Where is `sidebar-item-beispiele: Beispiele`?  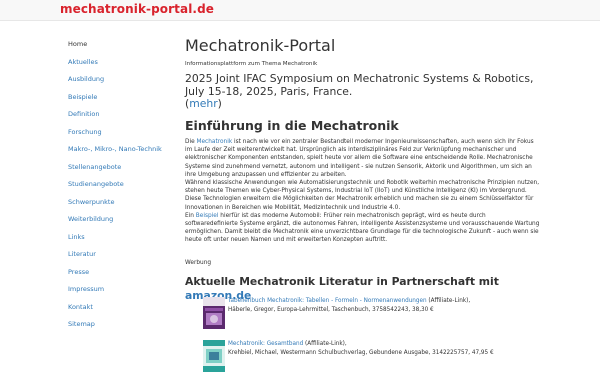 sidebar-item-beispiele: Beispiele is located at coordinates (115, 98).